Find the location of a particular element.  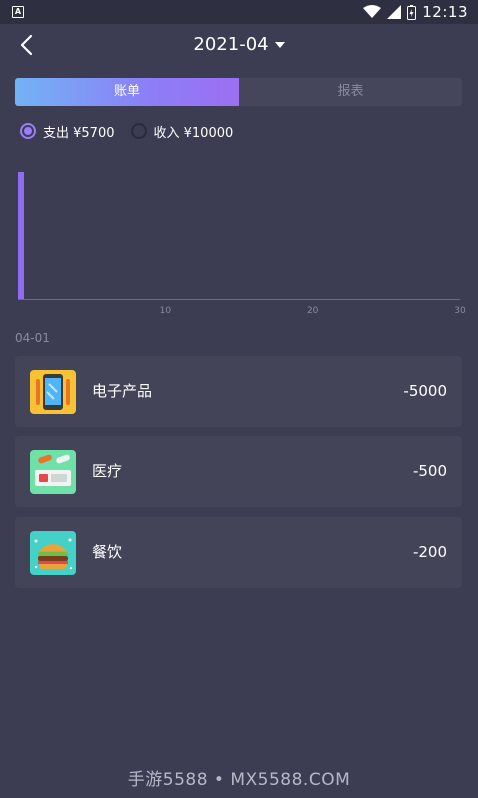

clock: 12:13 is located at coordinates (445, 12).